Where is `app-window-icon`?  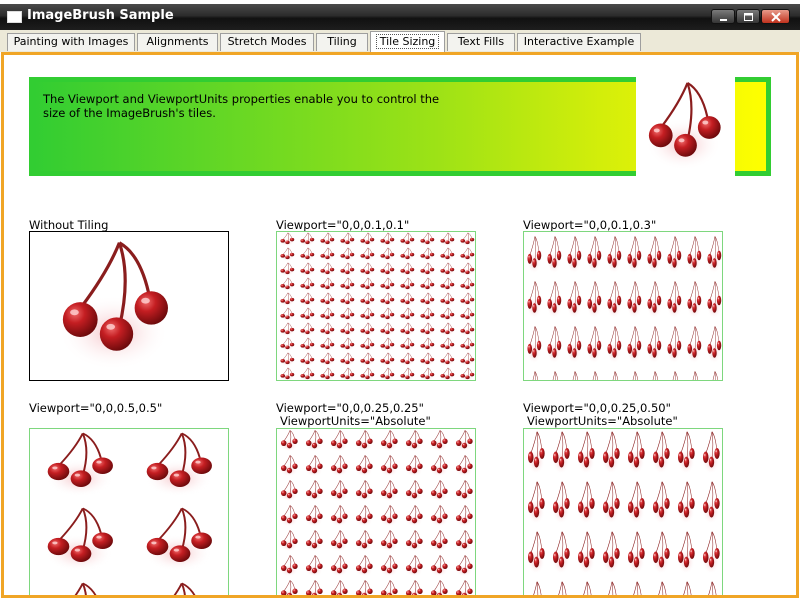
app-window-icon is located at coordinates (14, 17).